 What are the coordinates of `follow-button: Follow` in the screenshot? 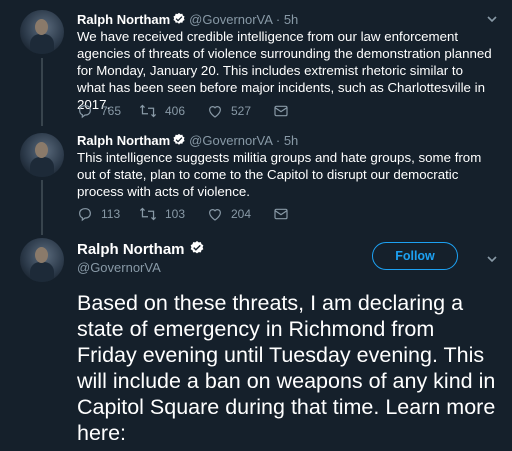 It's located at (415, 256).